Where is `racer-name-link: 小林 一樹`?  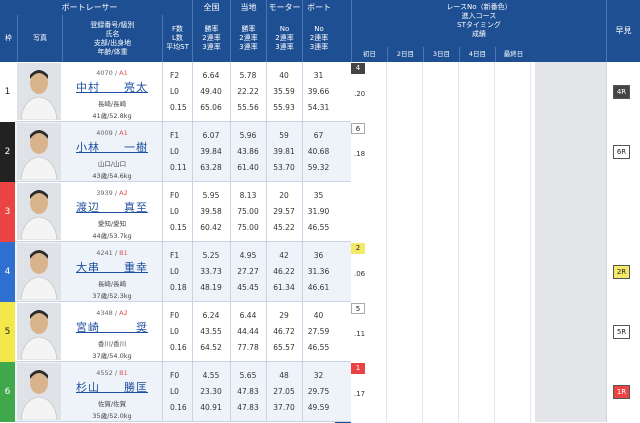 racer-name-link: 小林 一樹 is located at coordinates (112, 147).